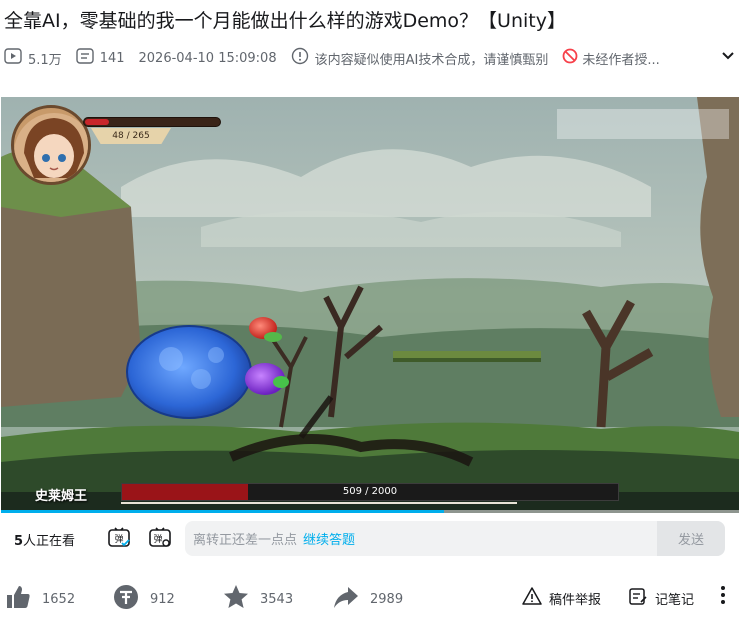 Image resolution: width=749 pixels, height=628 pixels. Describe the element at coordinates (329, 538) in the screenshot. I see `continue-quiz-link: 继续答题` at that location.